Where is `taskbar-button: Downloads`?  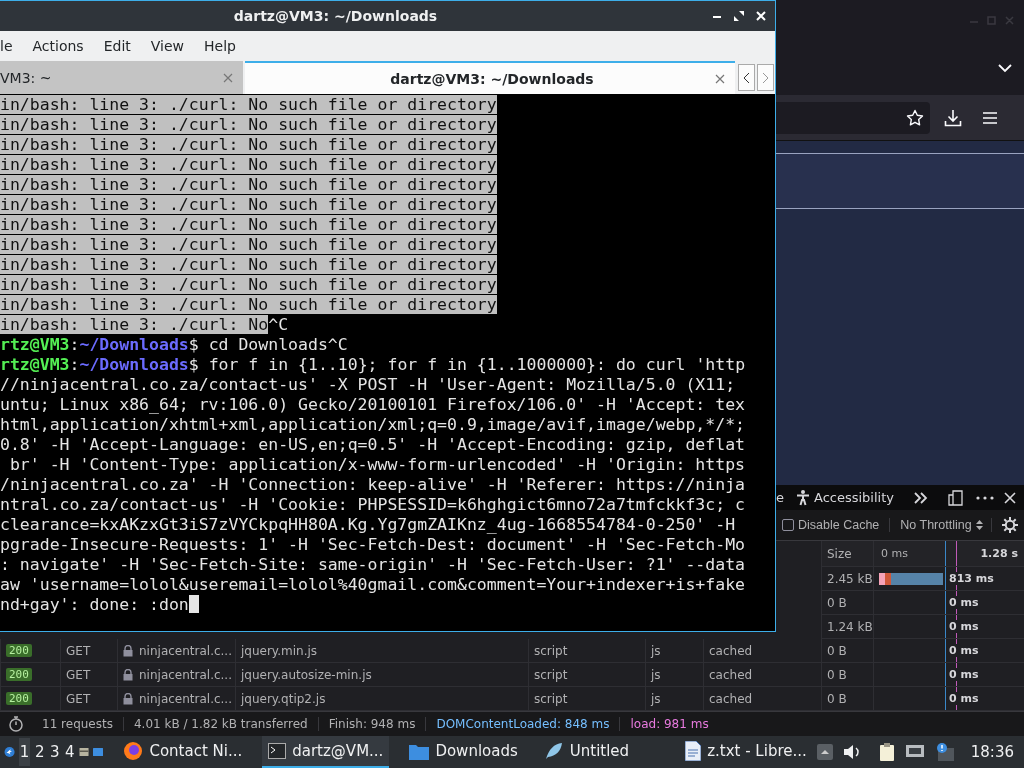
taskbar-button: Downloads is located at coordinates (463, 752).